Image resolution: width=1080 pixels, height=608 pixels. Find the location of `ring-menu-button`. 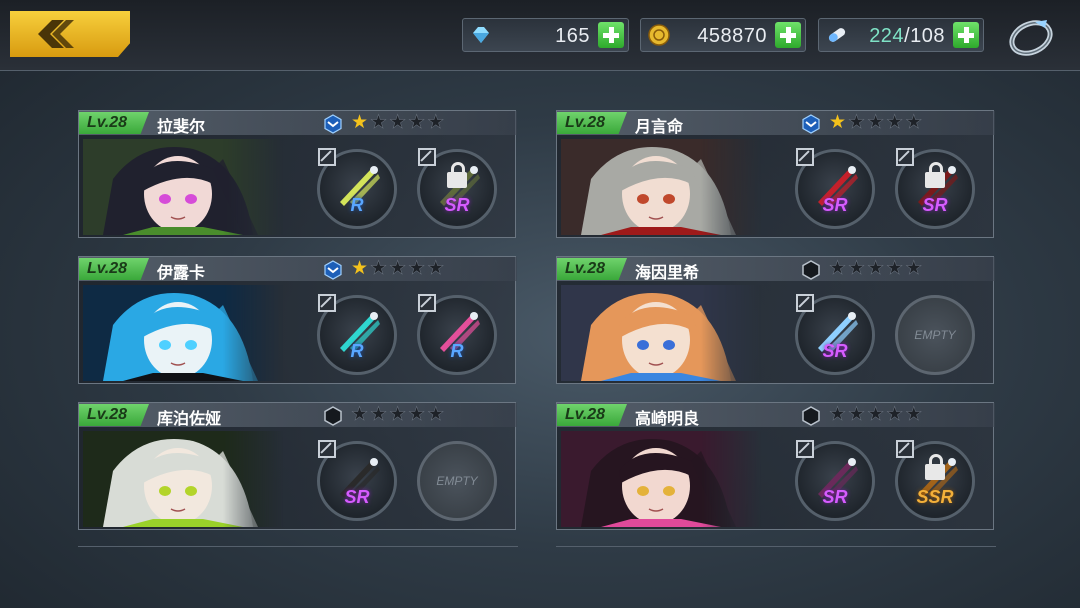

ring-menu-button is located at coordinates (1031, 36).